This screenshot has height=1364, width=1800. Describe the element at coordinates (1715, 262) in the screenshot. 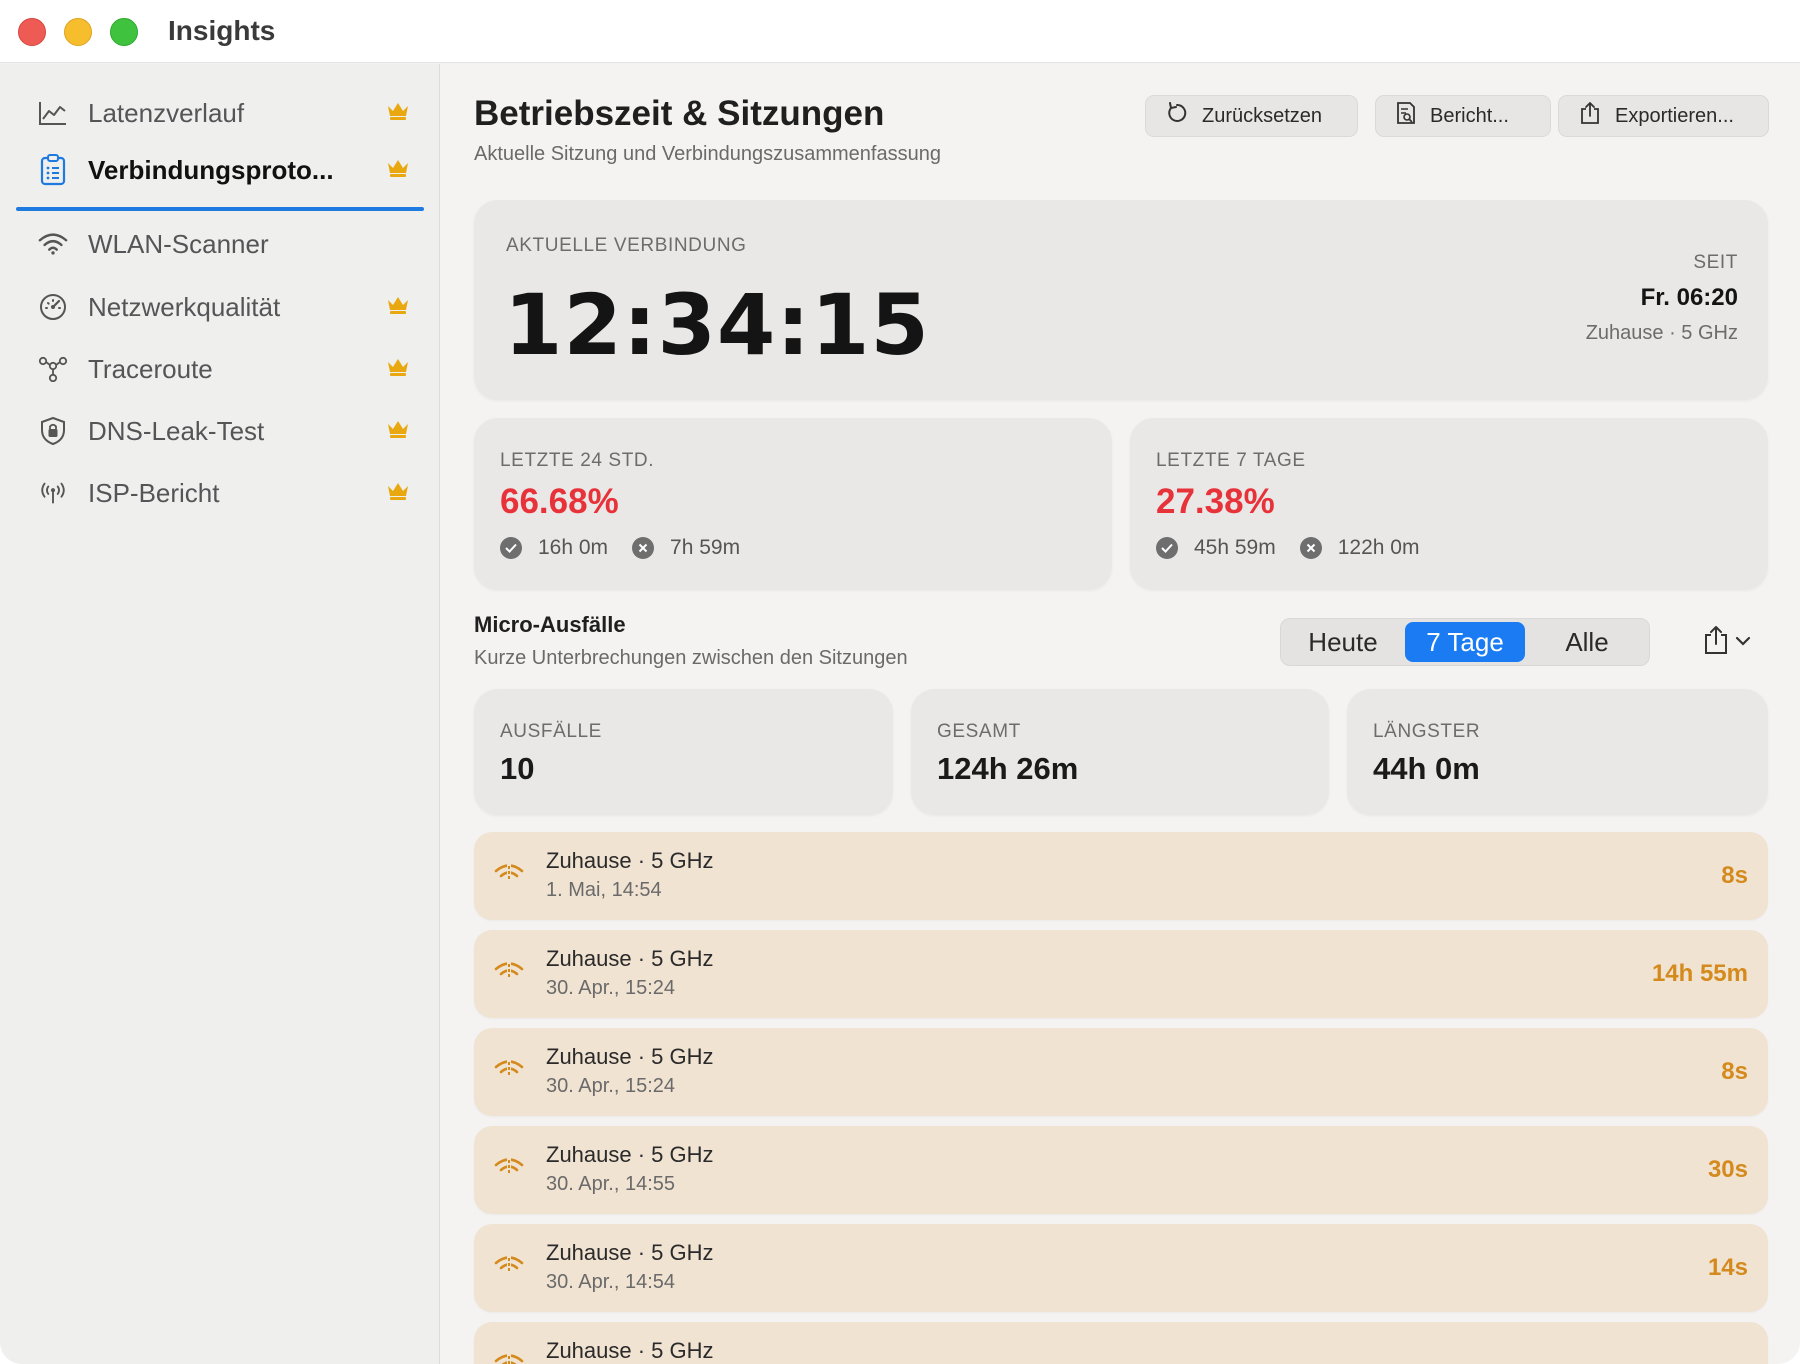

I see `since-caption: SEIT` at that location.